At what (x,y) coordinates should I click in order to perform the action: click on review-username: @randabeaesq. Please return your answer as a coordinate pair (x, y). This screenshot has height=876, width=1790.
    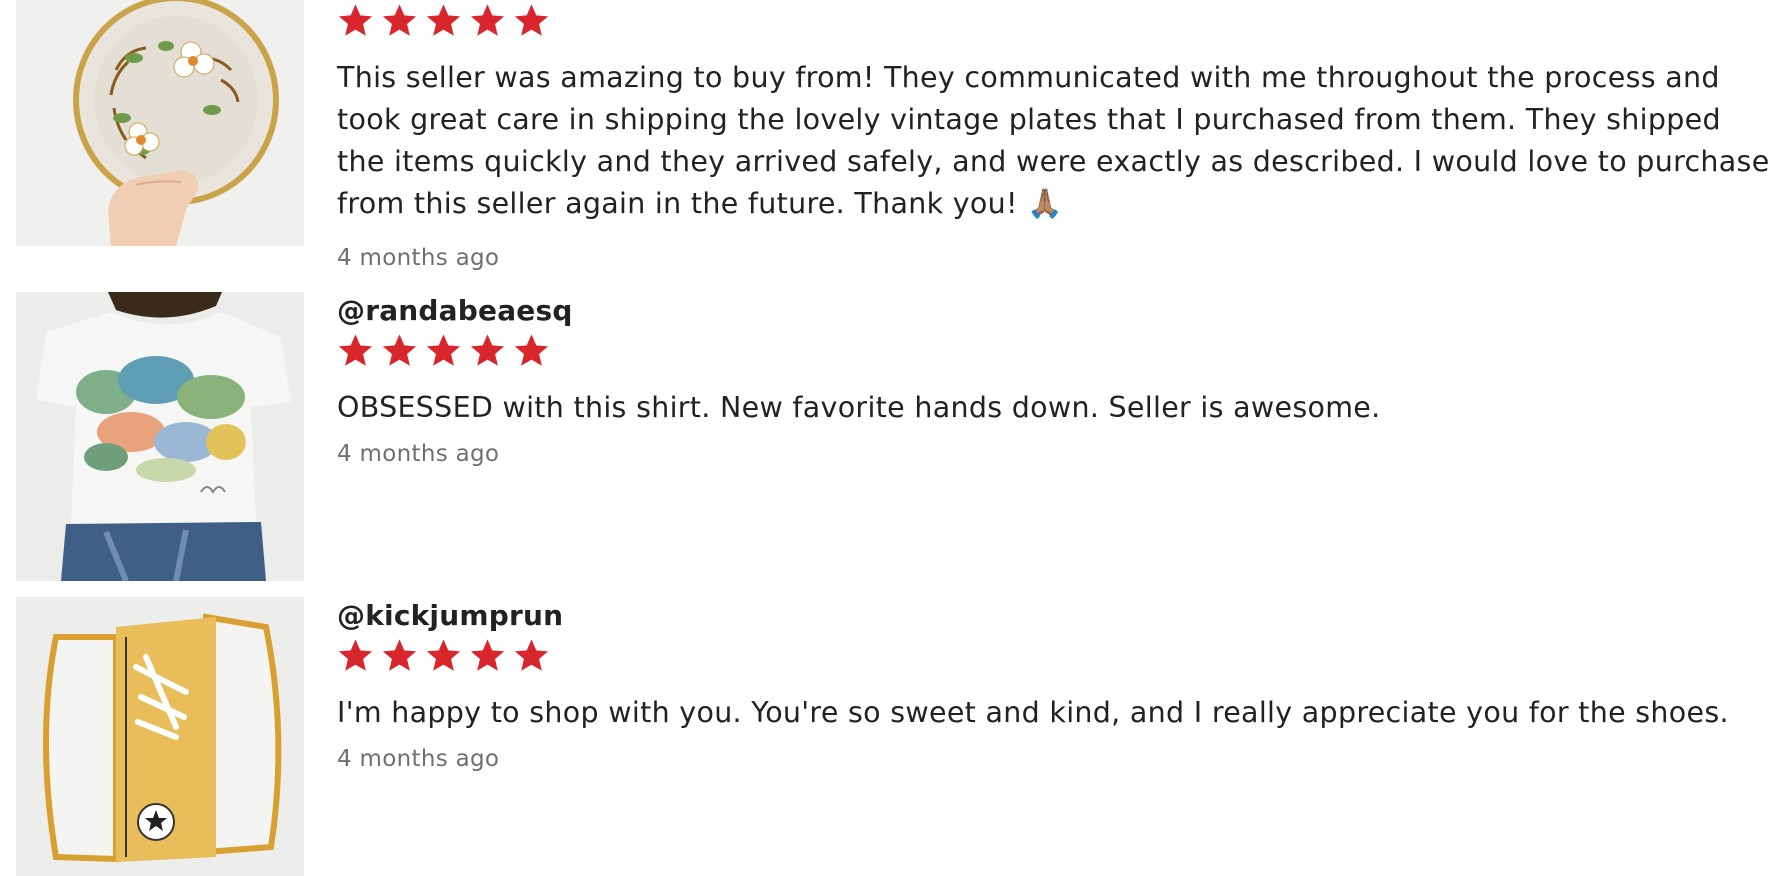
    Looking at the image, I should click on (1057, 311).